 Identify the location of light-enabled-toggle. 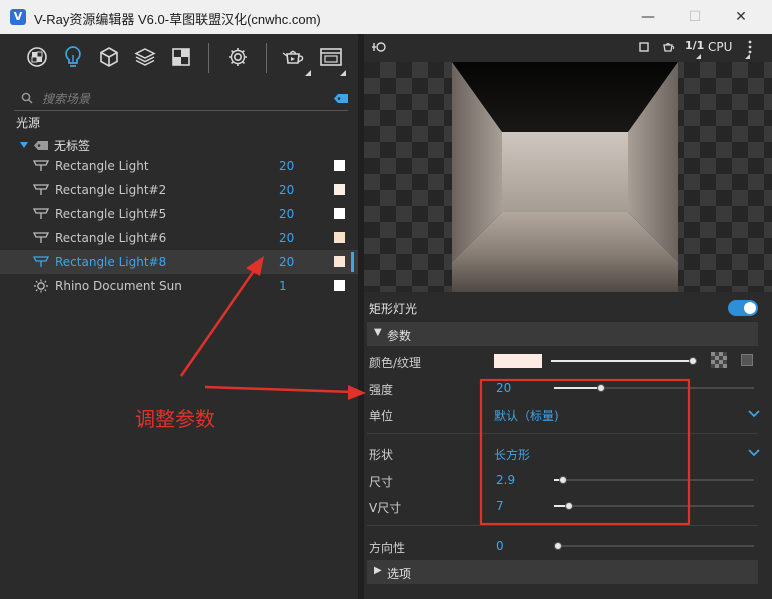
(743, 308).